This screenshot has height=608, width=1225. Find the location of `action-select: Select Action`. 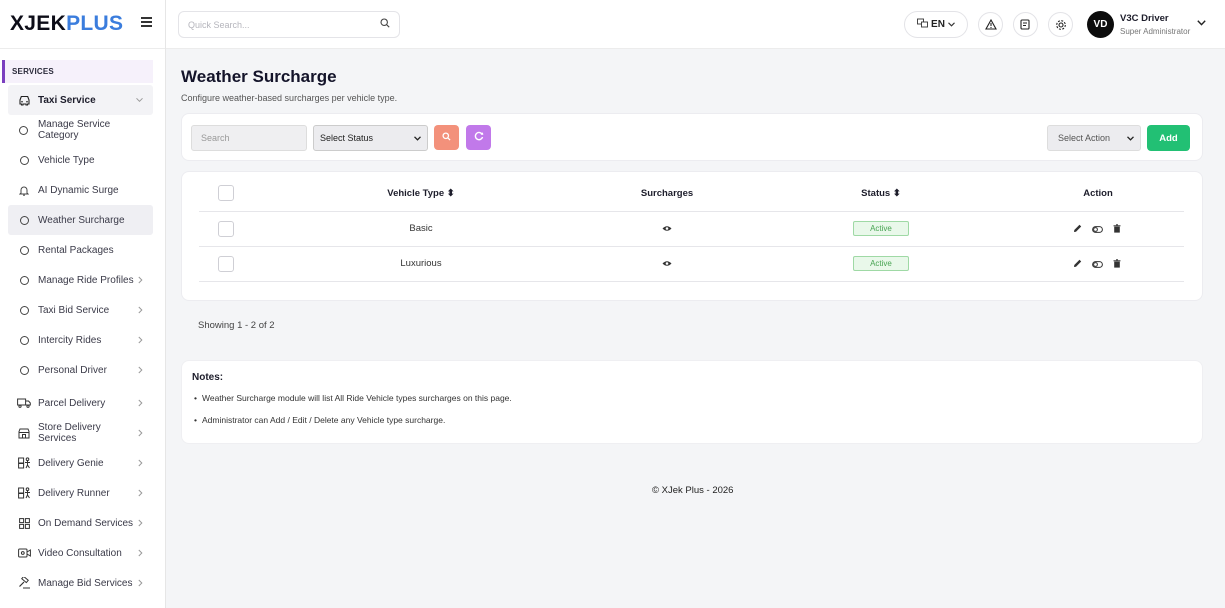

action-select: Select Action is located at coordinates (1094, 138).